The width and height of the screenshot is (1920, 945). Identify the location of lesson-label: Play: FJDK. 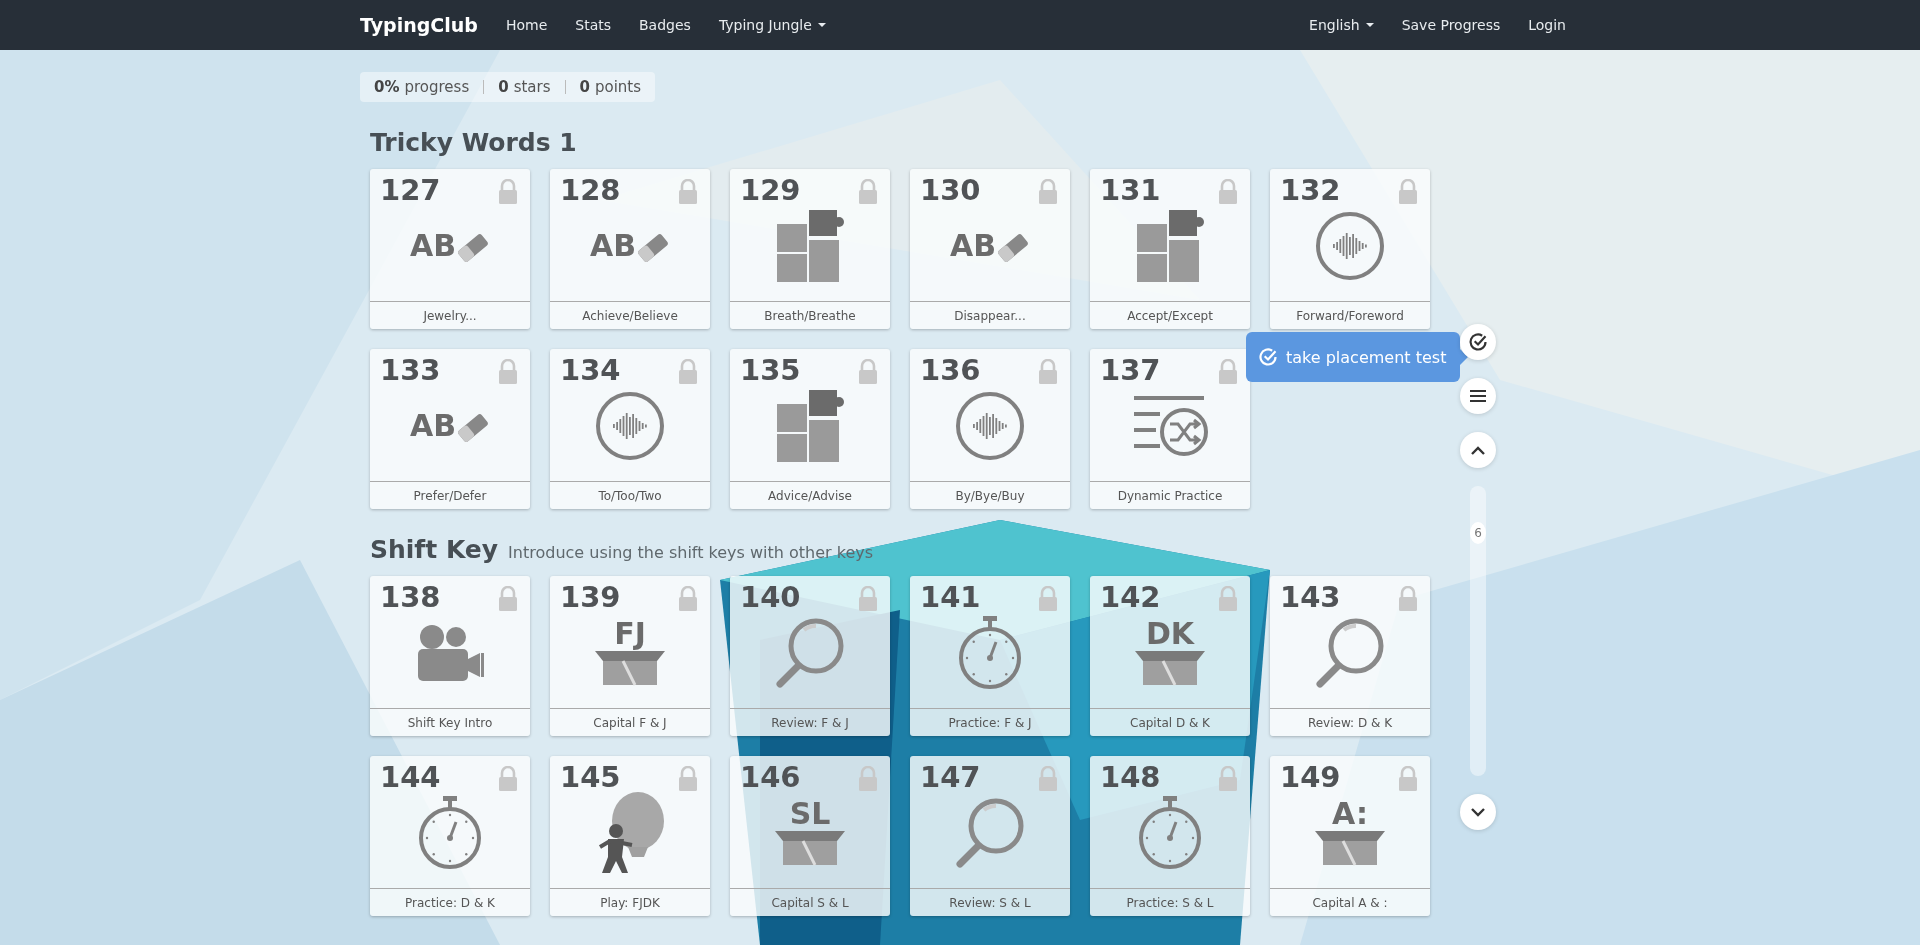
(630, 902).